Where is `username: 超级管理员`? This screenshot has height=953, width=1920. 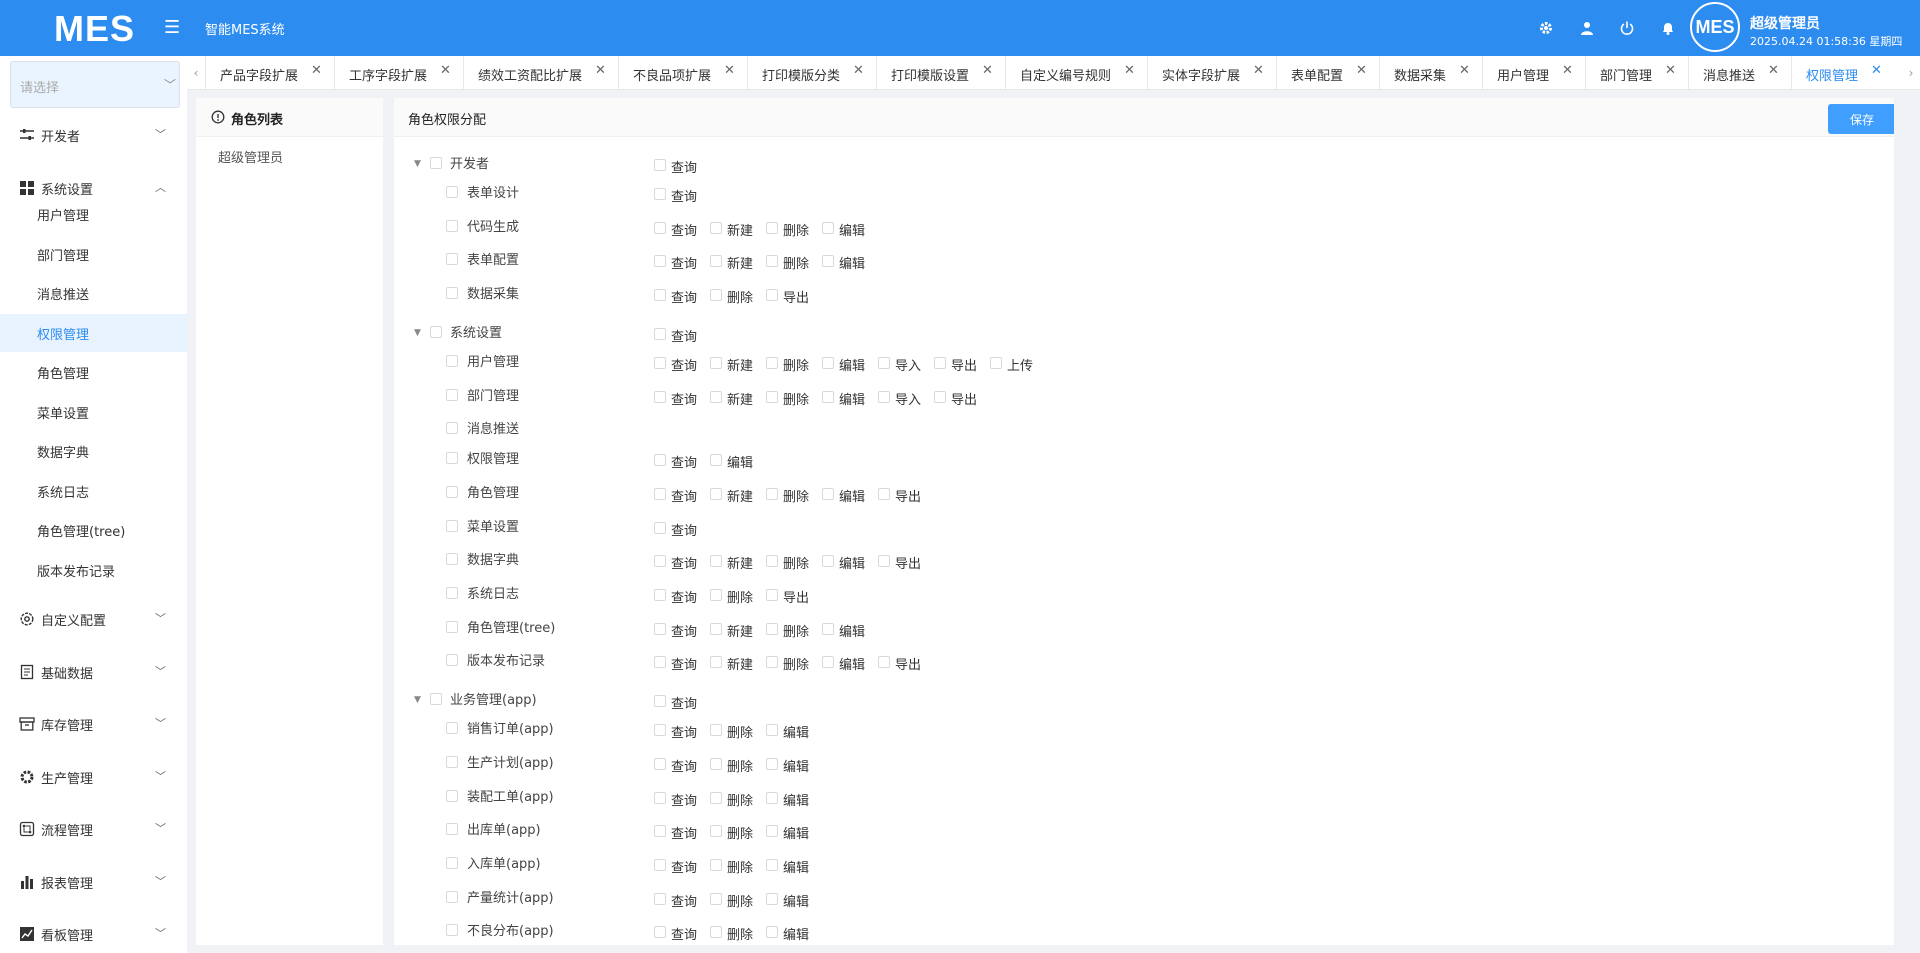
username: 超级管理员 is located at coordinates (1785, 23).